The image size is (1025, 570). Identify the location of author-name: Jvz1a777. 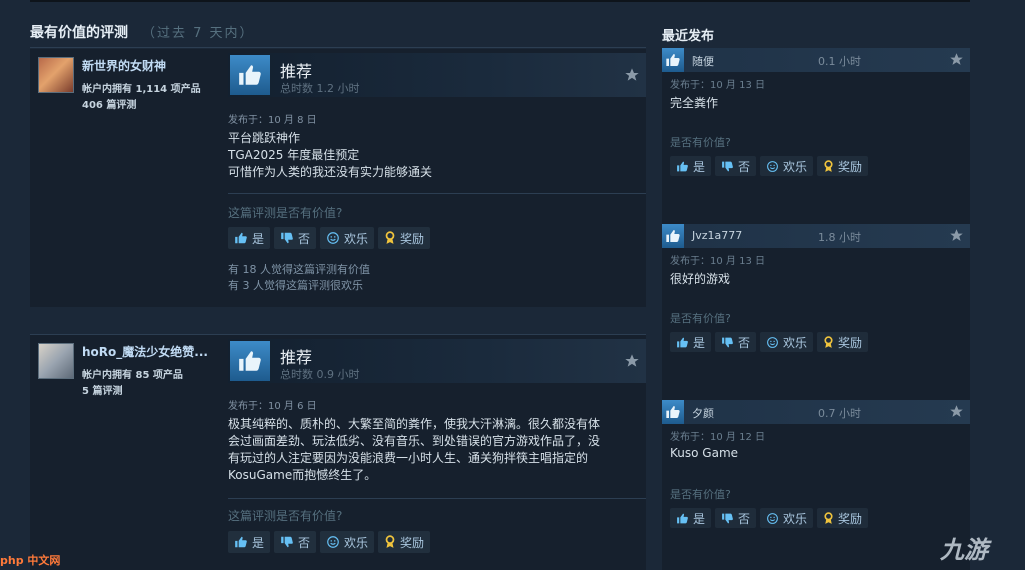
(717, 235).